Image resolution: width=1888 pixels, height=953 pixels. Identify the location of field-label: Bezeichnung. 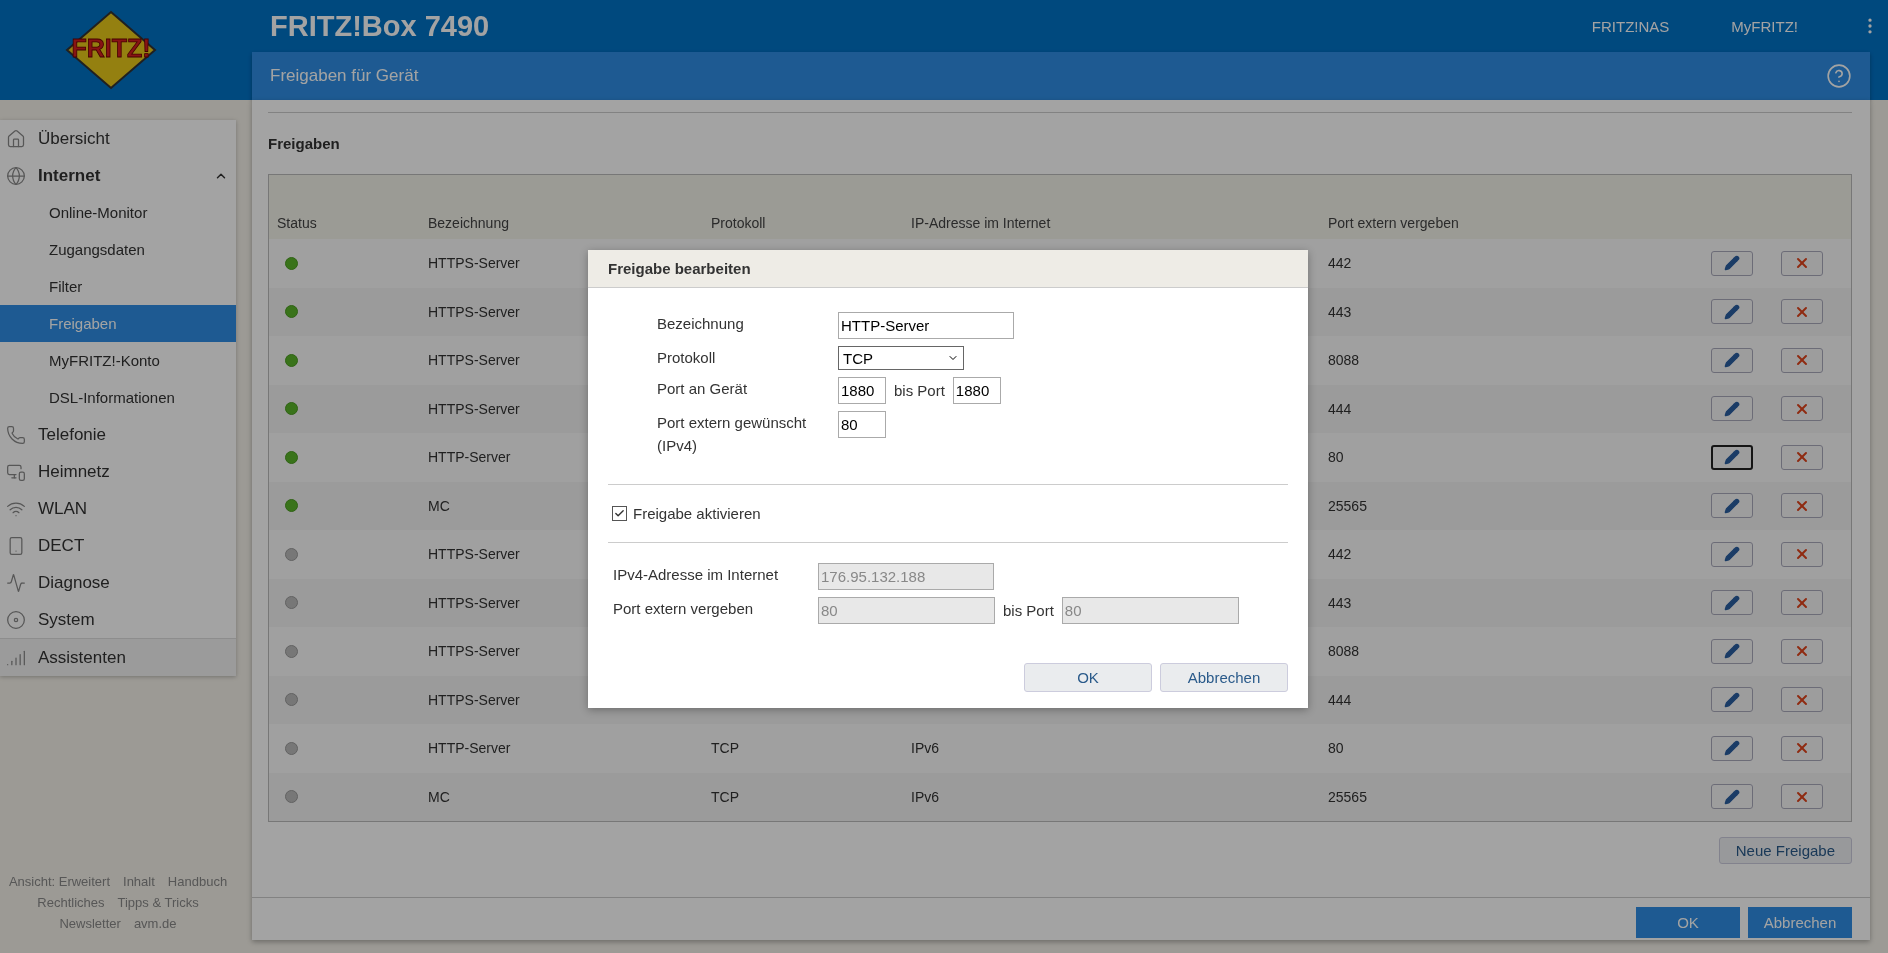
(701, 324).